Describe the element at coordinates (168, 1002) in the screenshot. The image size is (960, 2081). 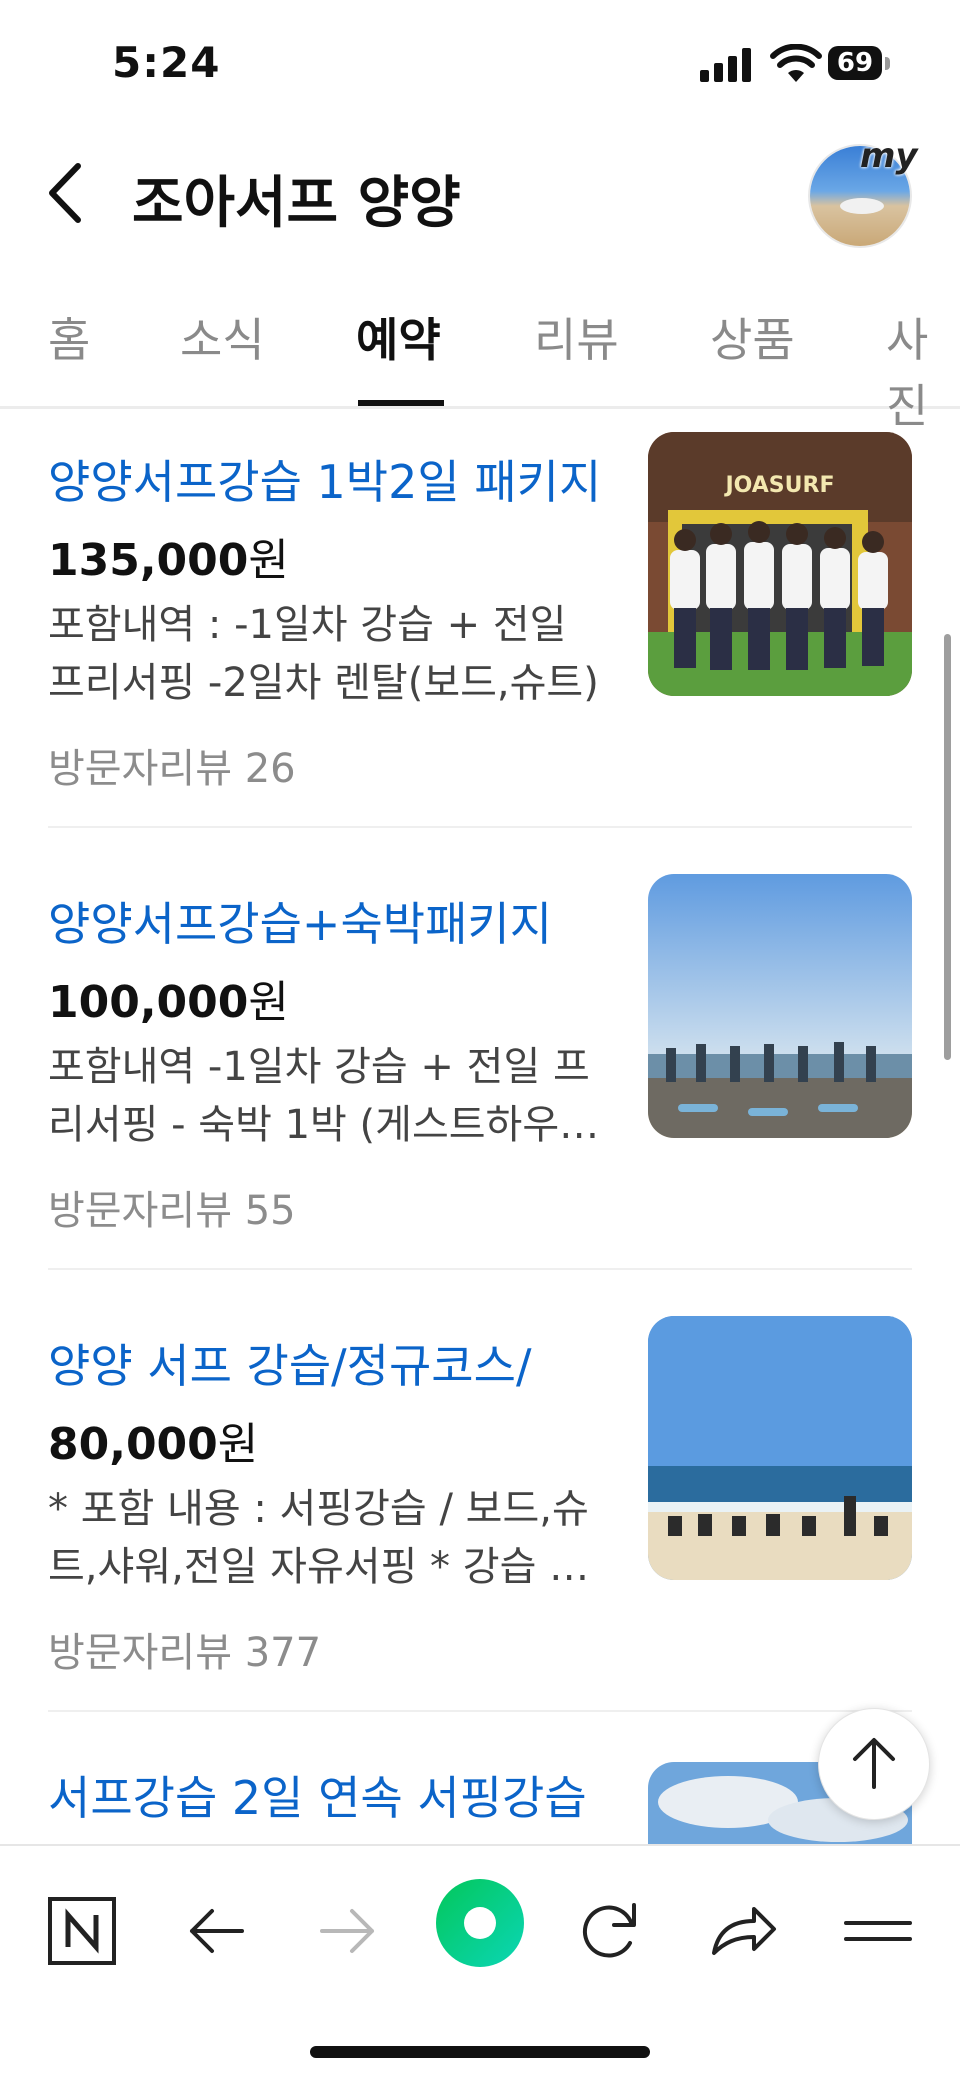
I see `product-price: 100,000원` at that location.